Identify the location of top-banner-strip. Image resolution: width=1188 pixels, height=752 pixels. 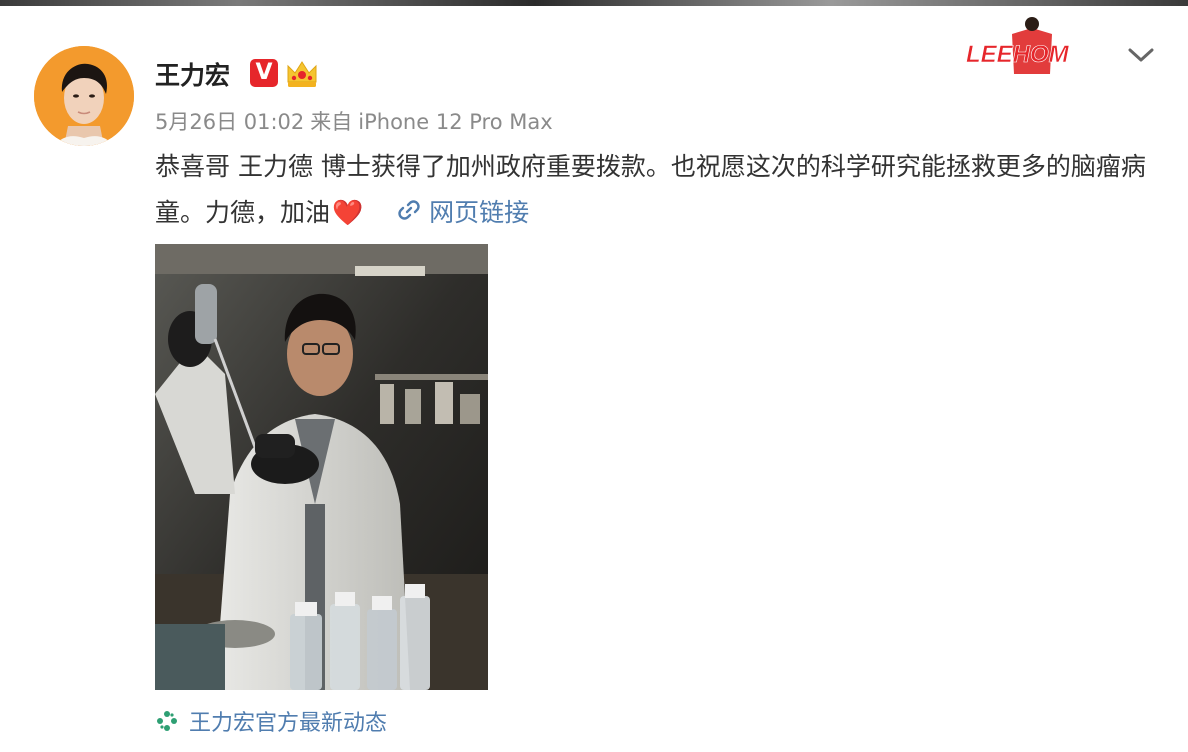
(594, 3).